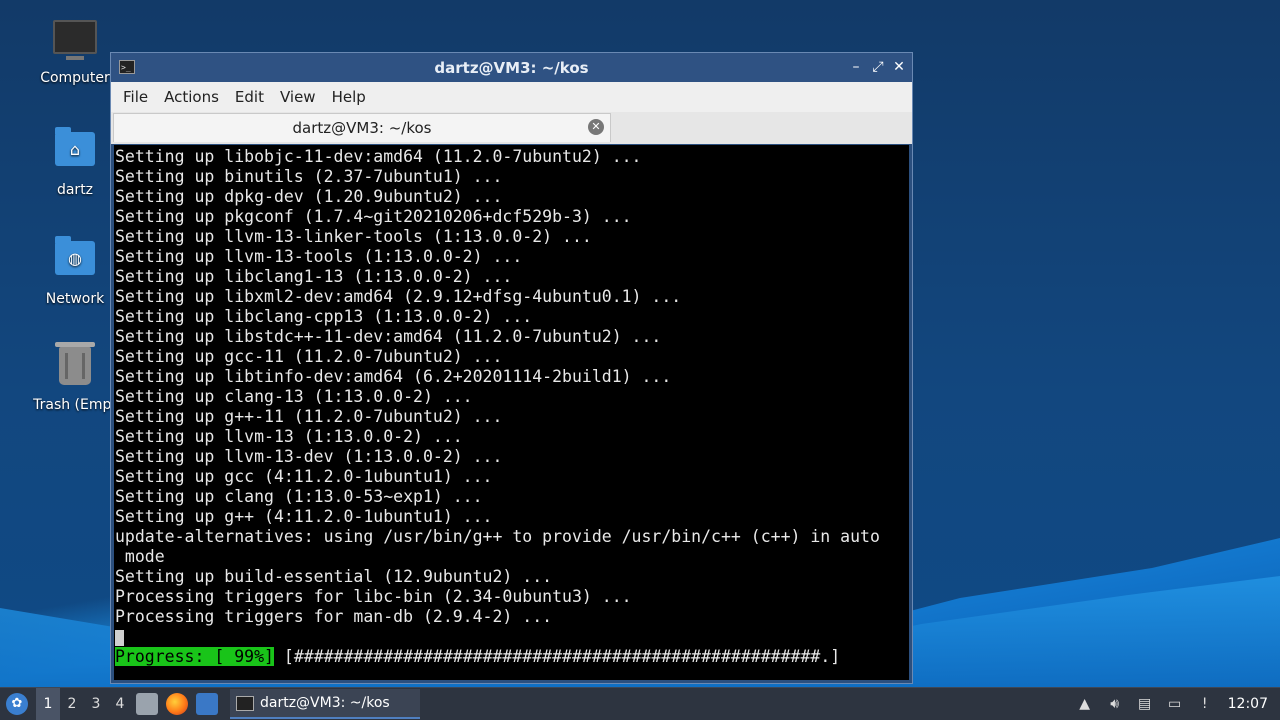 This screenshot has height=720, width=1280. I want to click on menu-file: File, so click(135, 97).